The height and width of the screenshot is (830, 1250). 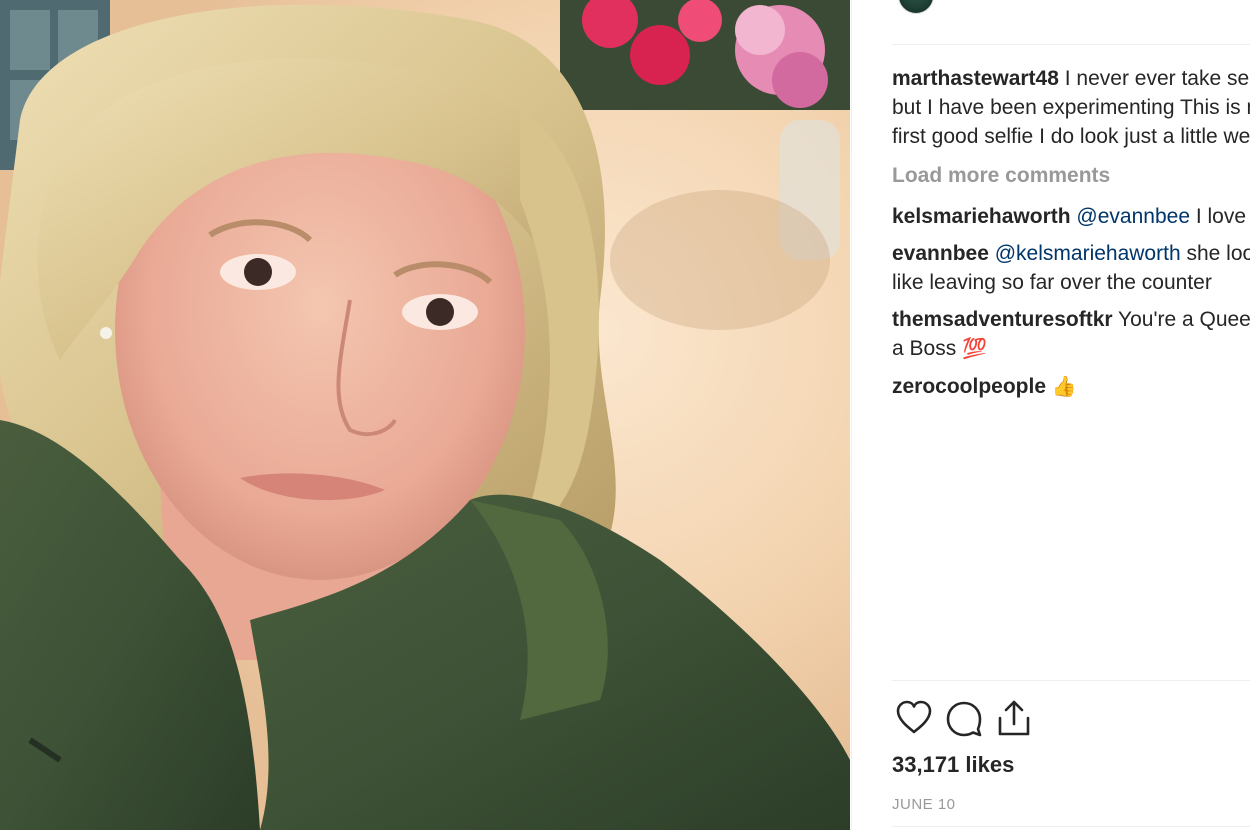 I want to click on comment-bubble-icon, so click(x=964, y=719).